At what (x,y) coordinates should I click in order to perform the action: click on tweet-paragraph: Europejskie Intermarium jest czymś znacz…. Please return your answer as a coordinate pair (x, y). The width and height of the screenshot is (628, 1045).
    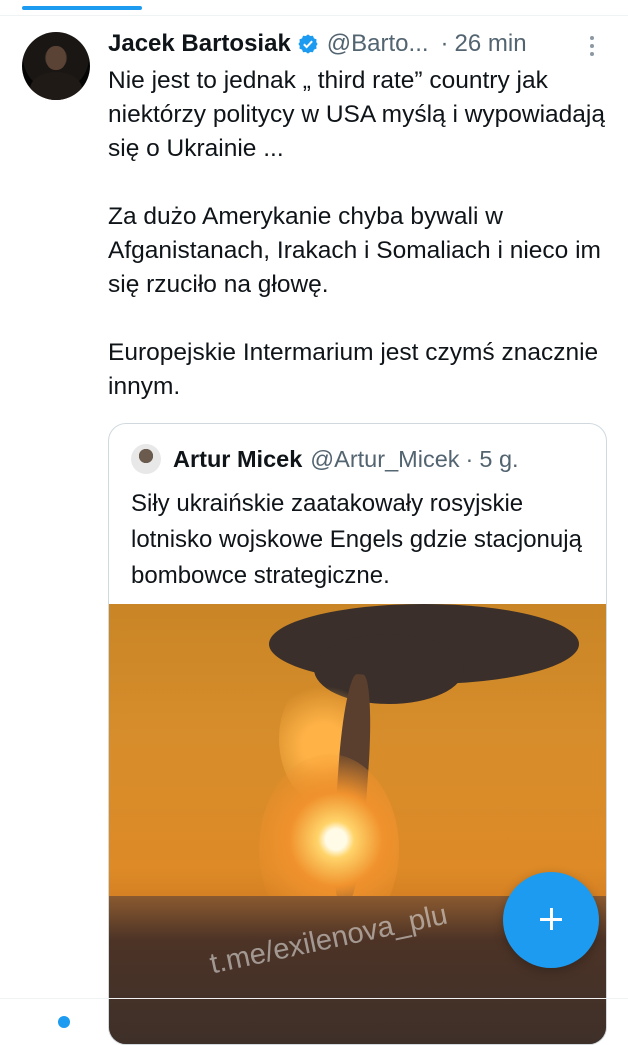
    Looking at the image, I should click on (353, 369).